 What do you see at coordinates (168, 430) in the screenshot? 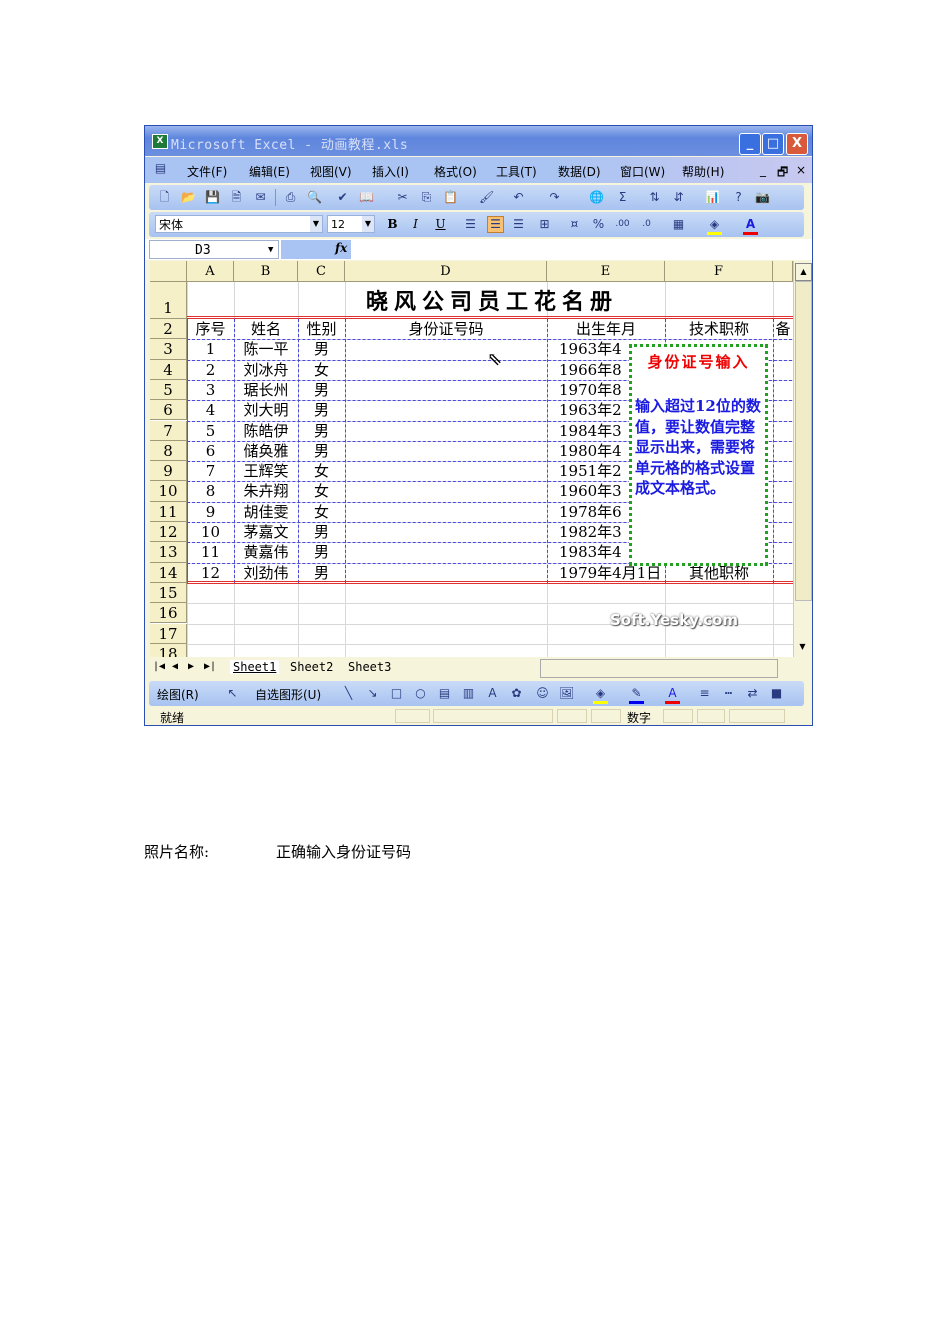
I see `row-header-7: 7` at bounding box center [168, 430].